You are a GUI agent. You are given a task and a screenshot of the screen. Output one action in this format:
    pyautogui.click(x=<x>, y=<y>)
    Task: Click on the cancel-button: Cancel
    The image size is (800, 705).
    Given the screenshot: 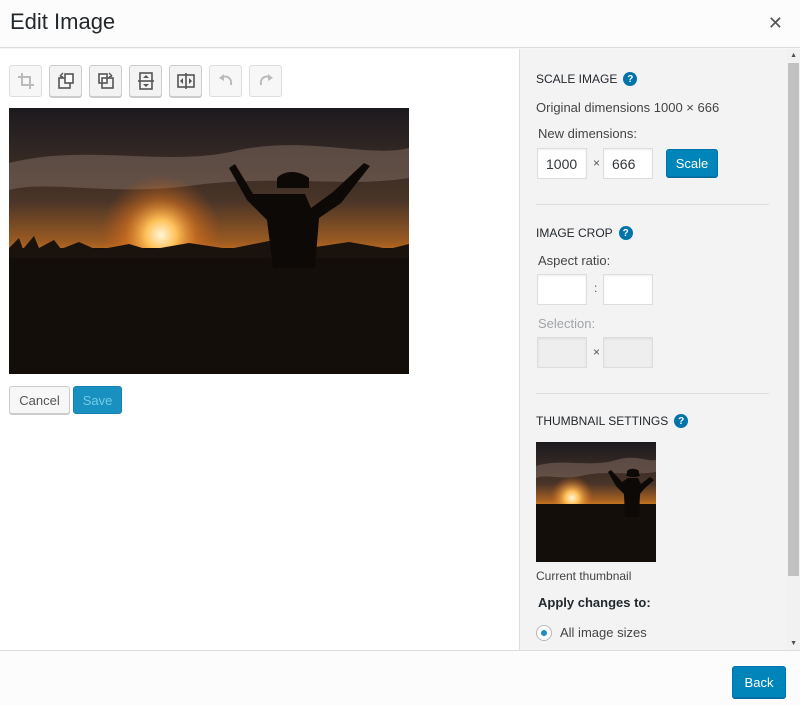 What is the action you would take?
    pyautogui.click(x=39, y=400)
    